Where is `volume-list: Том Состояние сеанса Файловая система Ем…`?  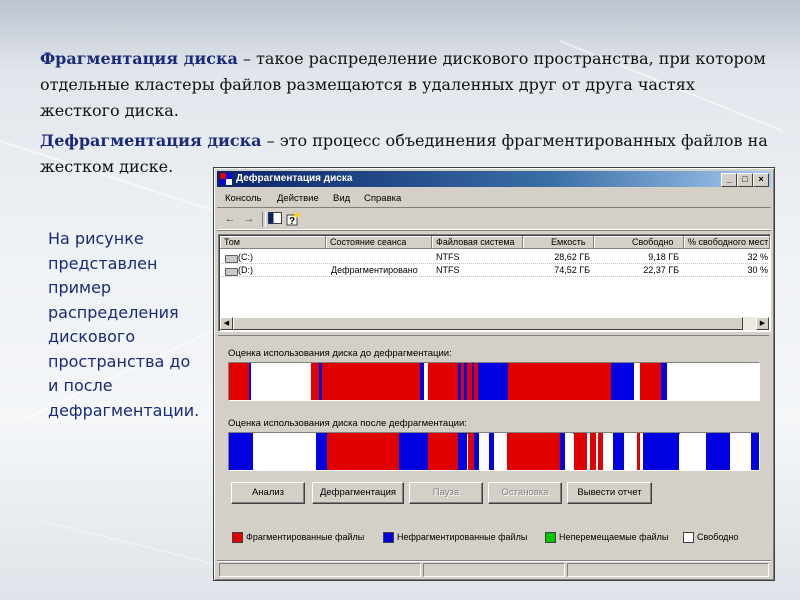 volume-list: Том Состояние сеанса Файловая система Ем… is located at coordinates (494, 283).